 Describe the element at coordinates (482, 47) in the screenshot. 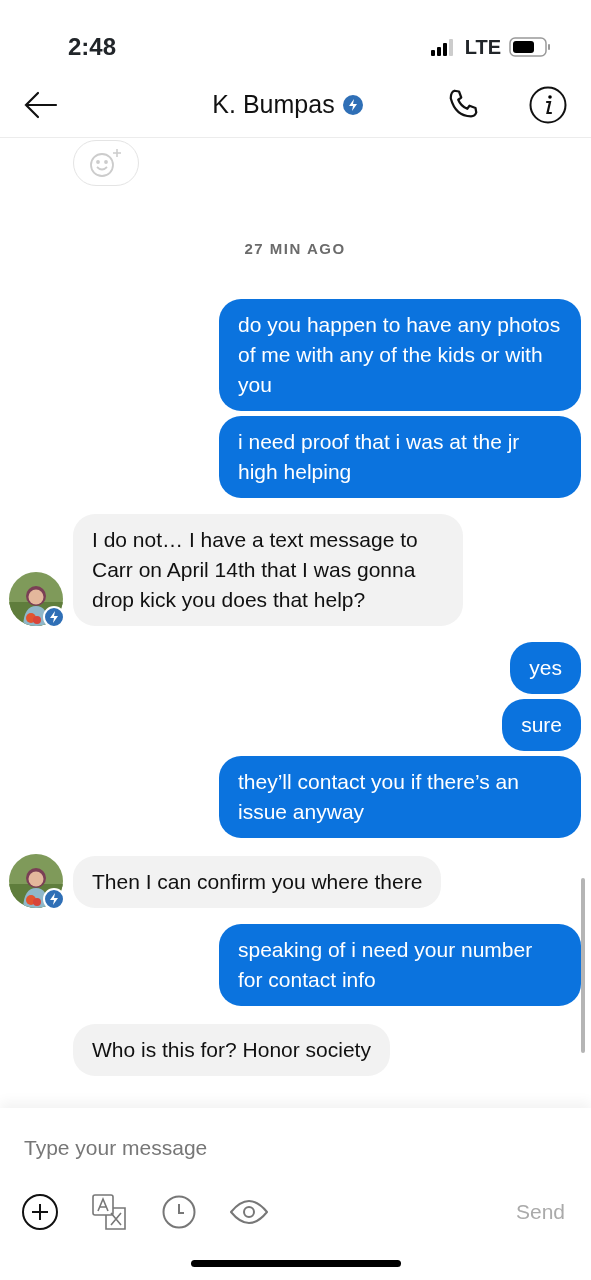

I see `network-label: LTE` at that location.